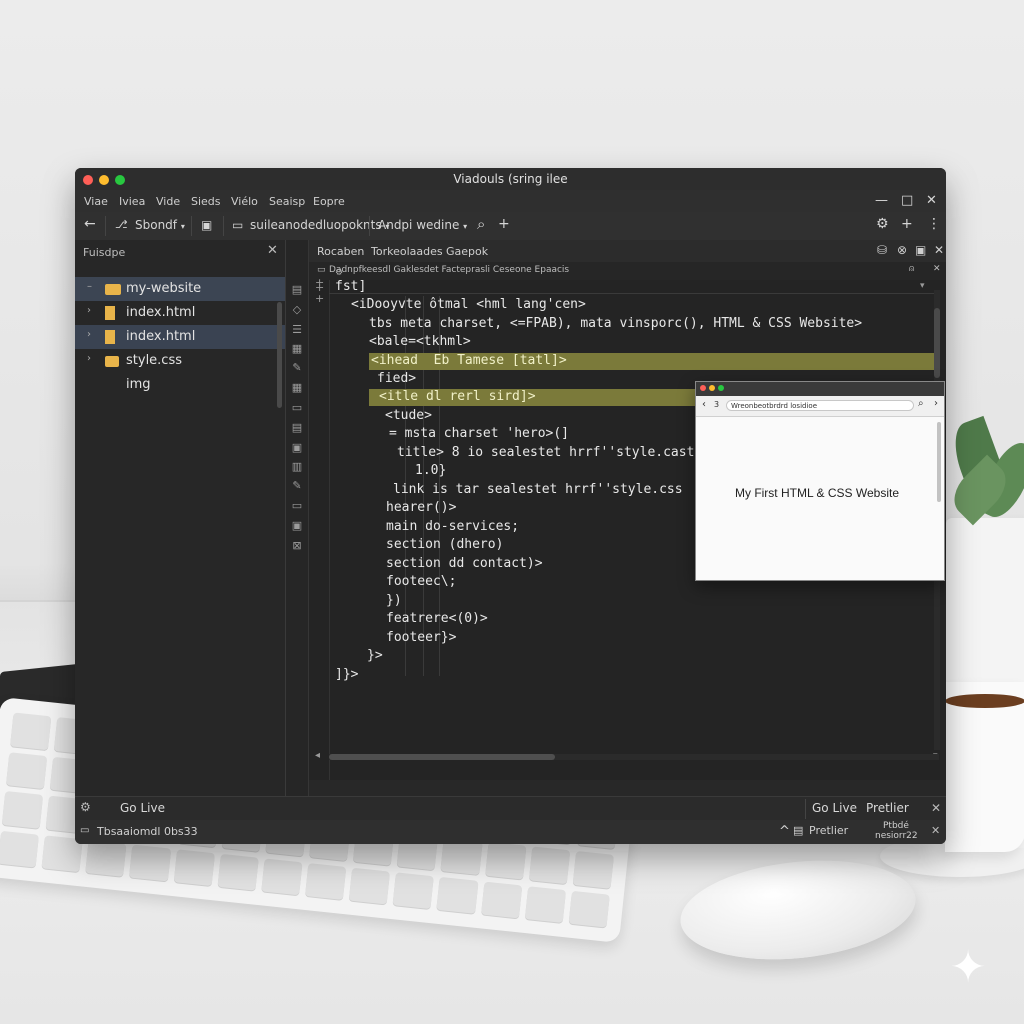 Image resolution: width=1024 pixels, height=1024 pixels. I want to click on menu-item: Seaisp, so click(287, 201).